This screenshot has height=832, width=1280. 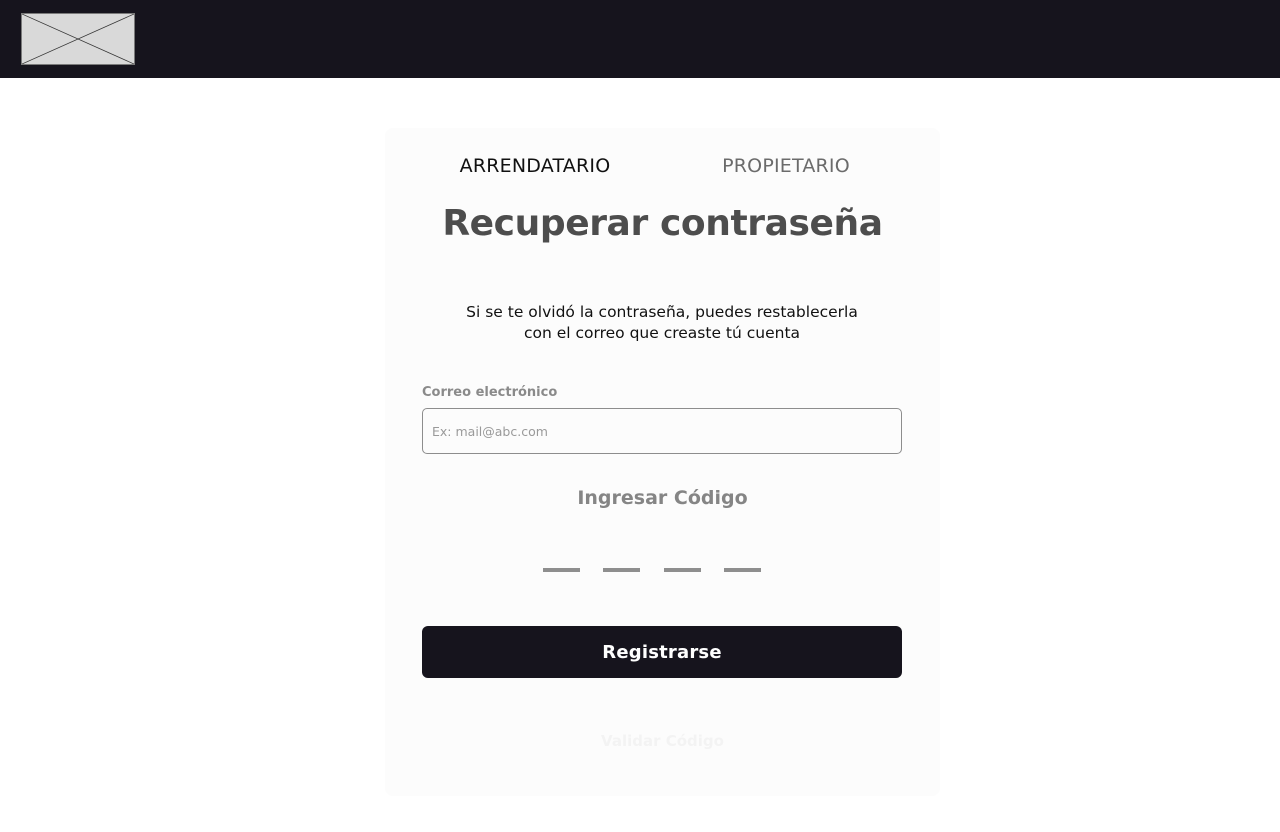 I want to click on code-section-title: Ingresar Código, so click(x=662, y=498).